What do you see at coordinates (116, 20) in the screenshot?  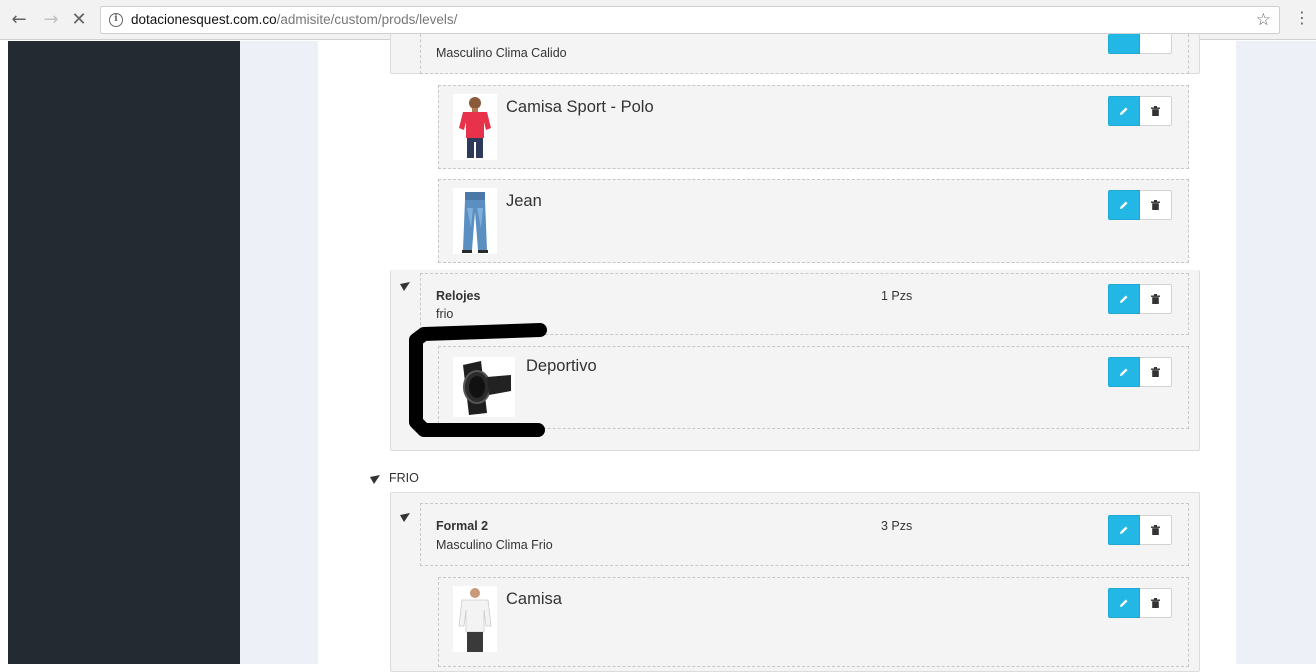 I see `info-icon: i` at bounding box center [116, 20].